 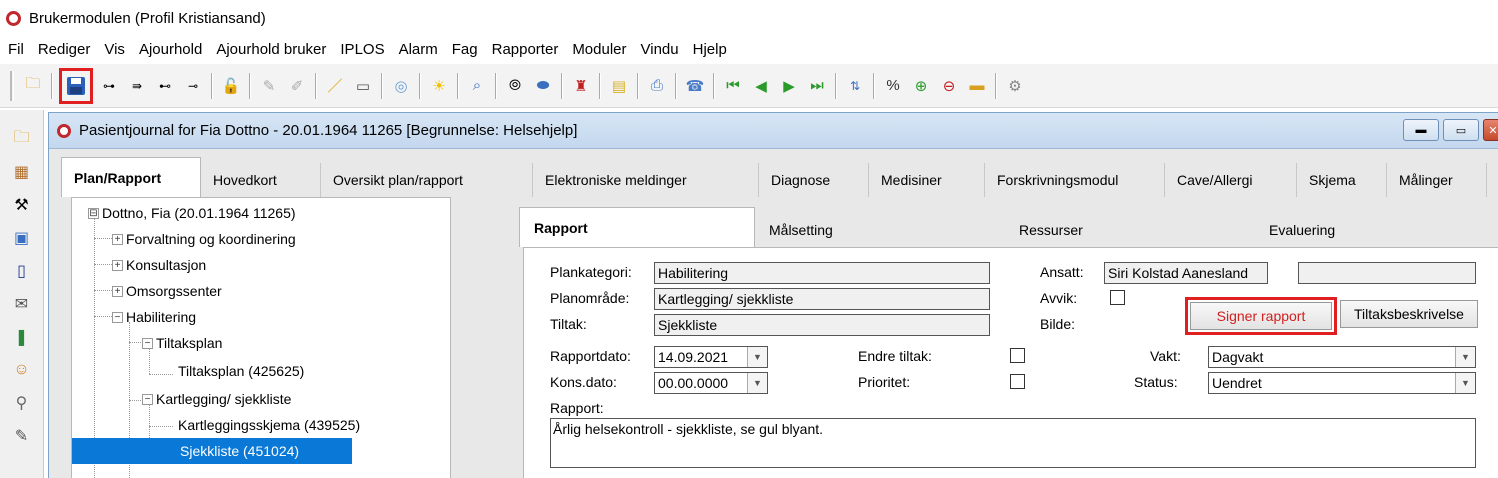 What do you see at coordinates (525, 49) in the screenshot?
I see `menu-rapporter: Rapporter` at bounding box center [525, 49].